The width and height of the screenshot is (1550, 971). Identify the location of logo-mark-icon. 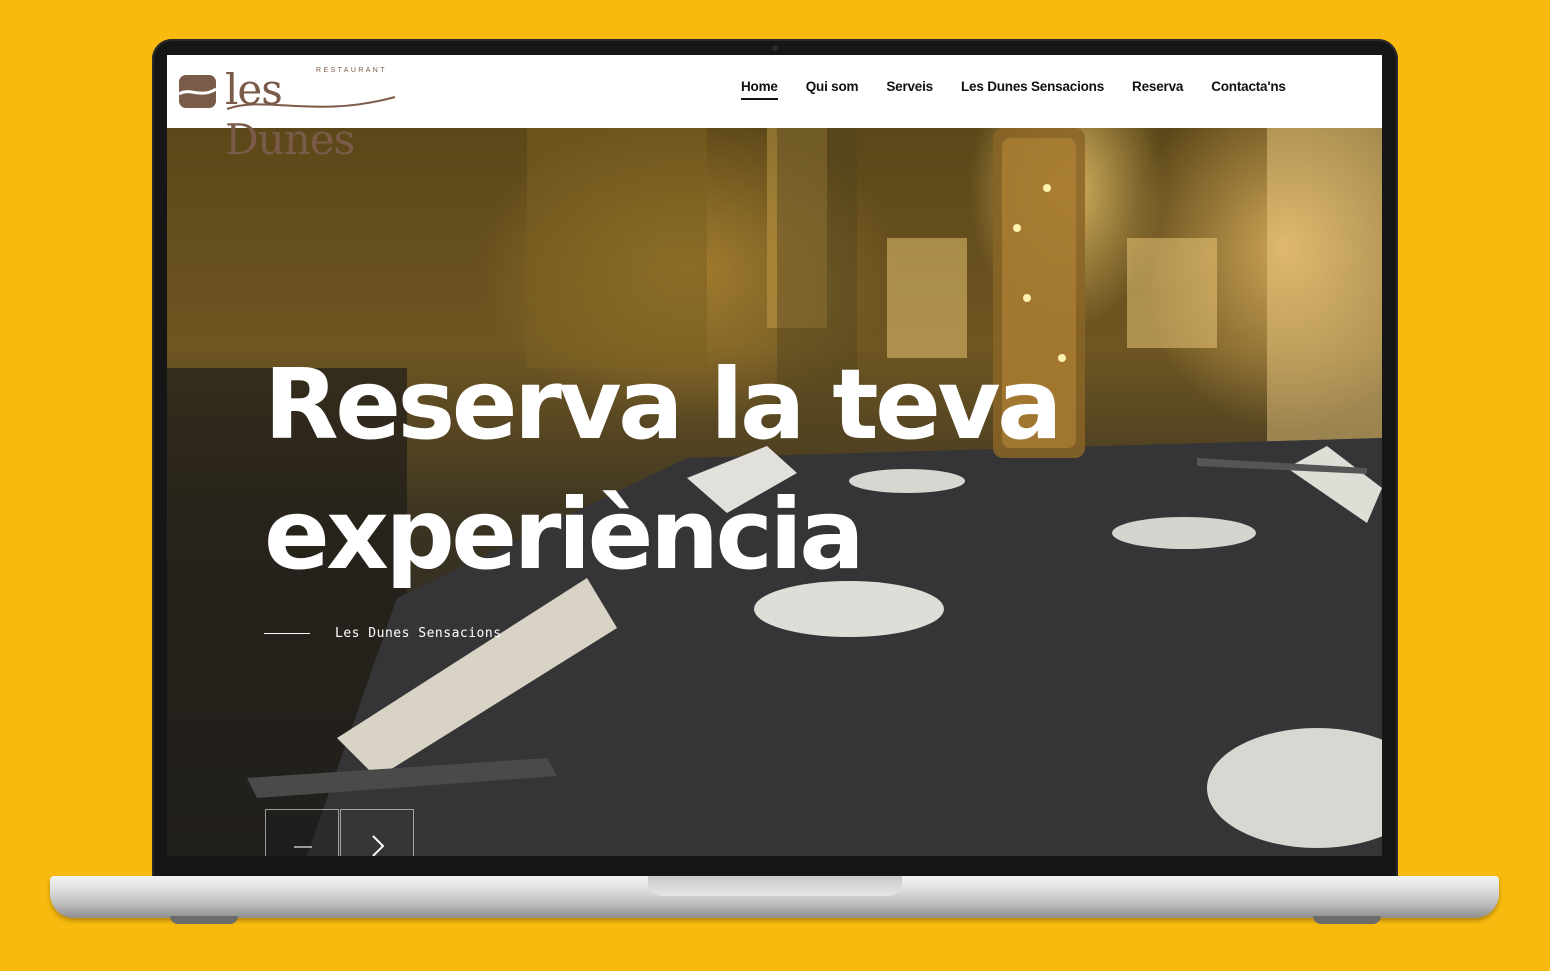
(197, 91).